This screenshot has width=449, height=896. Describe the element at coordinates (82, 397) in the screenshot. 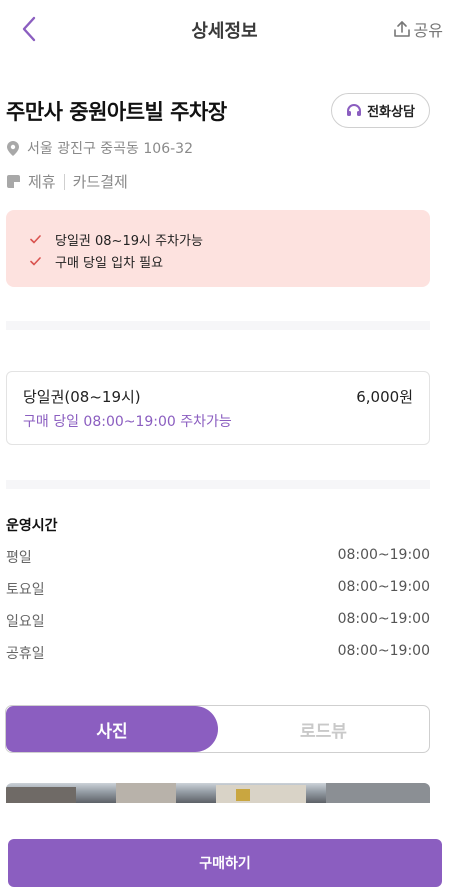

I see `ticket-name: 당일권(08~19시)` at that location.